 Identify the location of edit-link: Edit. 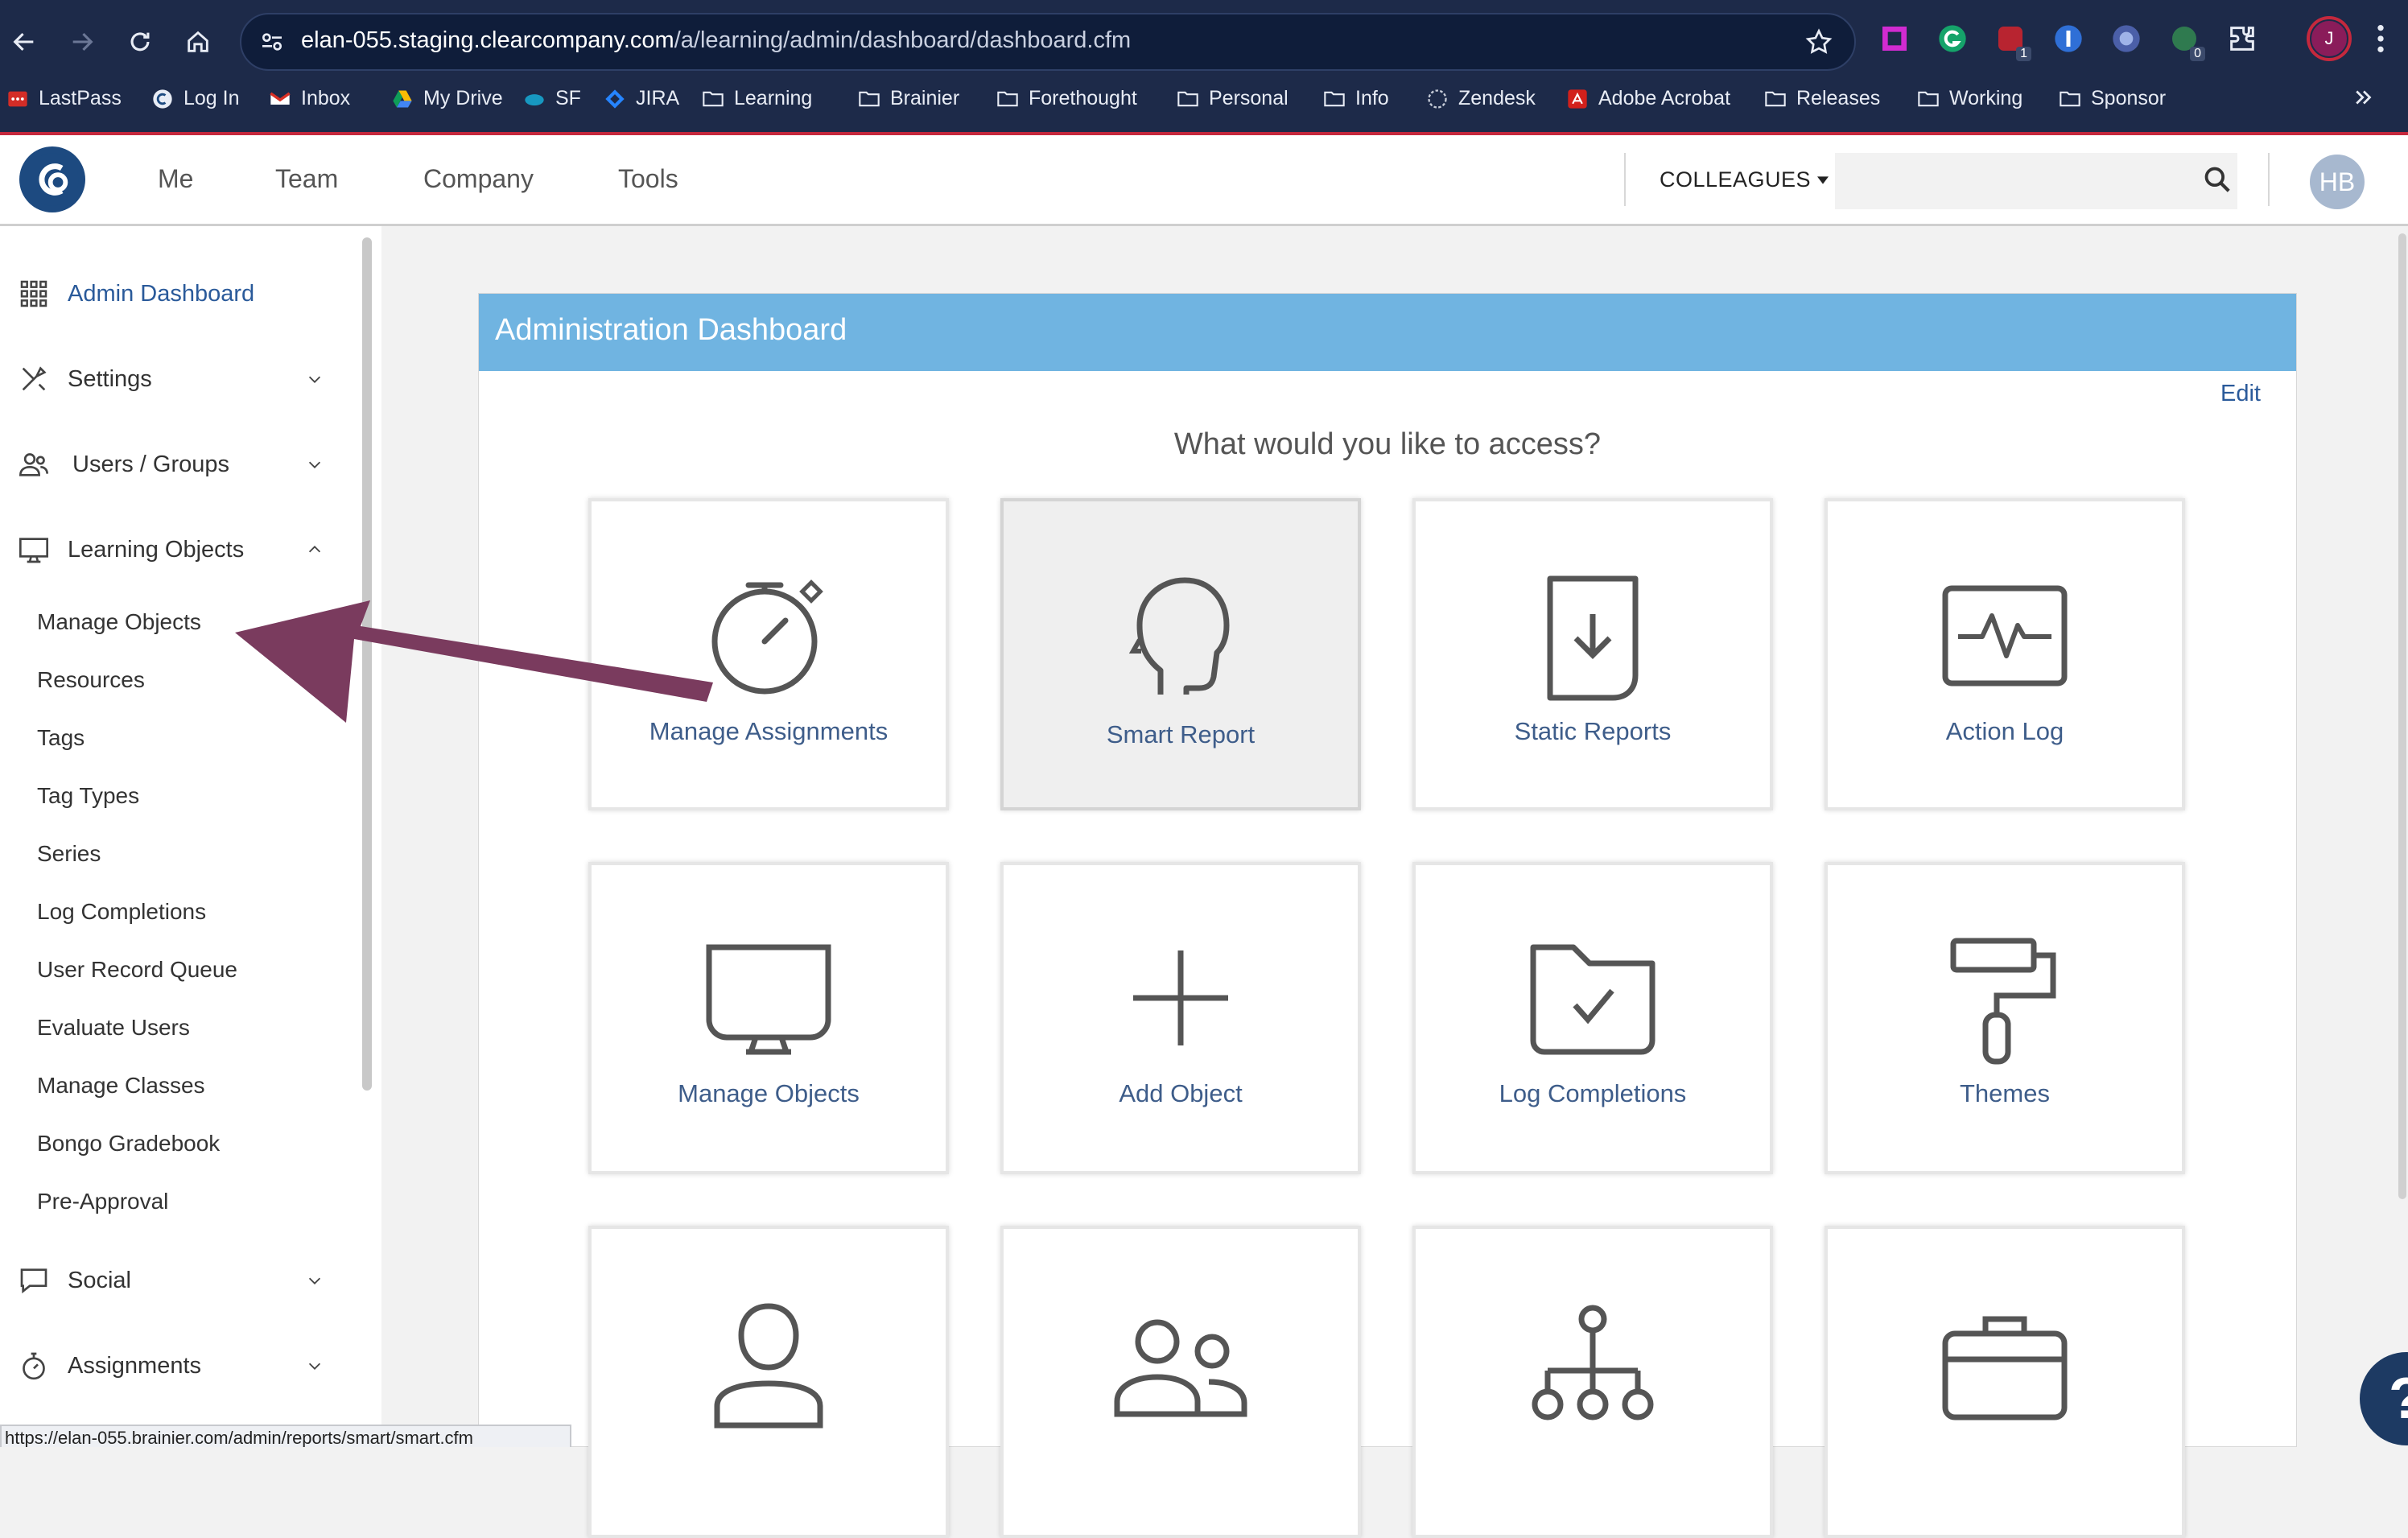
(2240, 394).